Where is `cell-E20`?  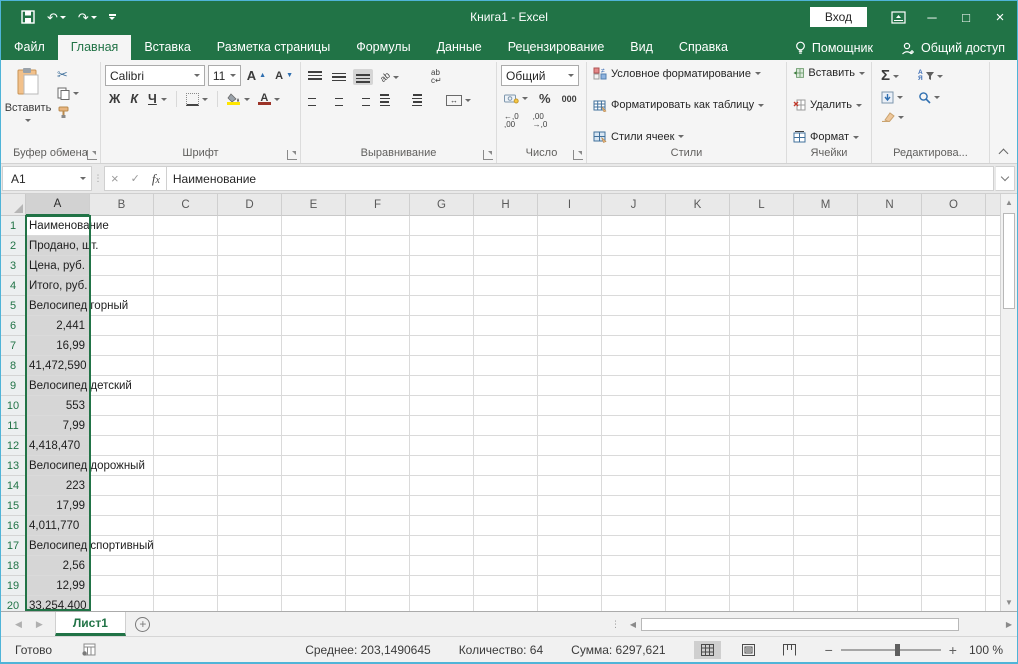 cell-E20 is located at coordinates (314, 603).